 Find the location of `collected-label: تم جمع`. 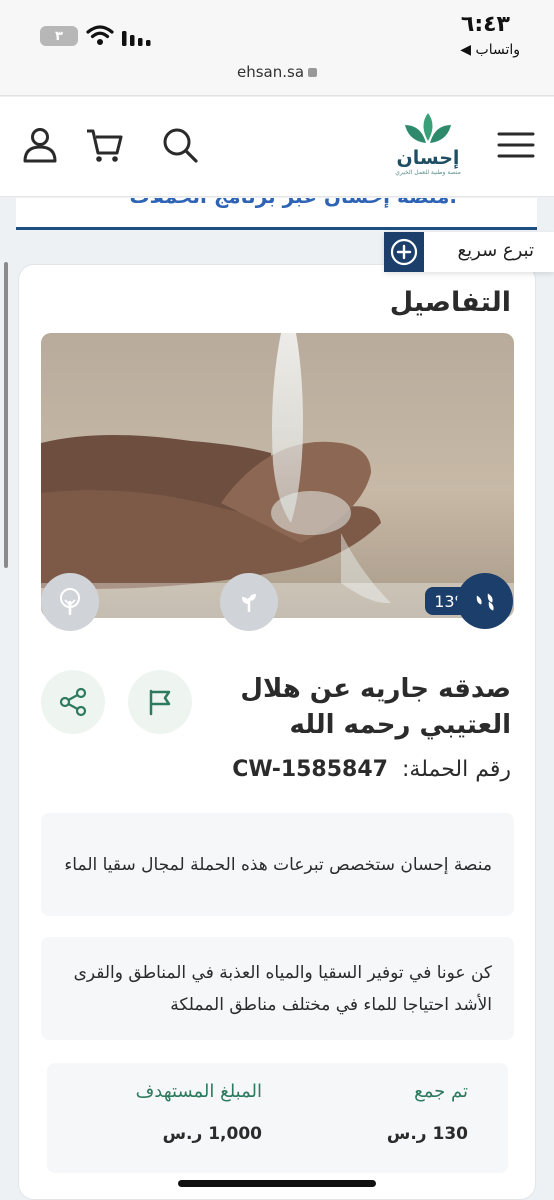

collected-label: تم جمع is located at coordinates (441, 1091).